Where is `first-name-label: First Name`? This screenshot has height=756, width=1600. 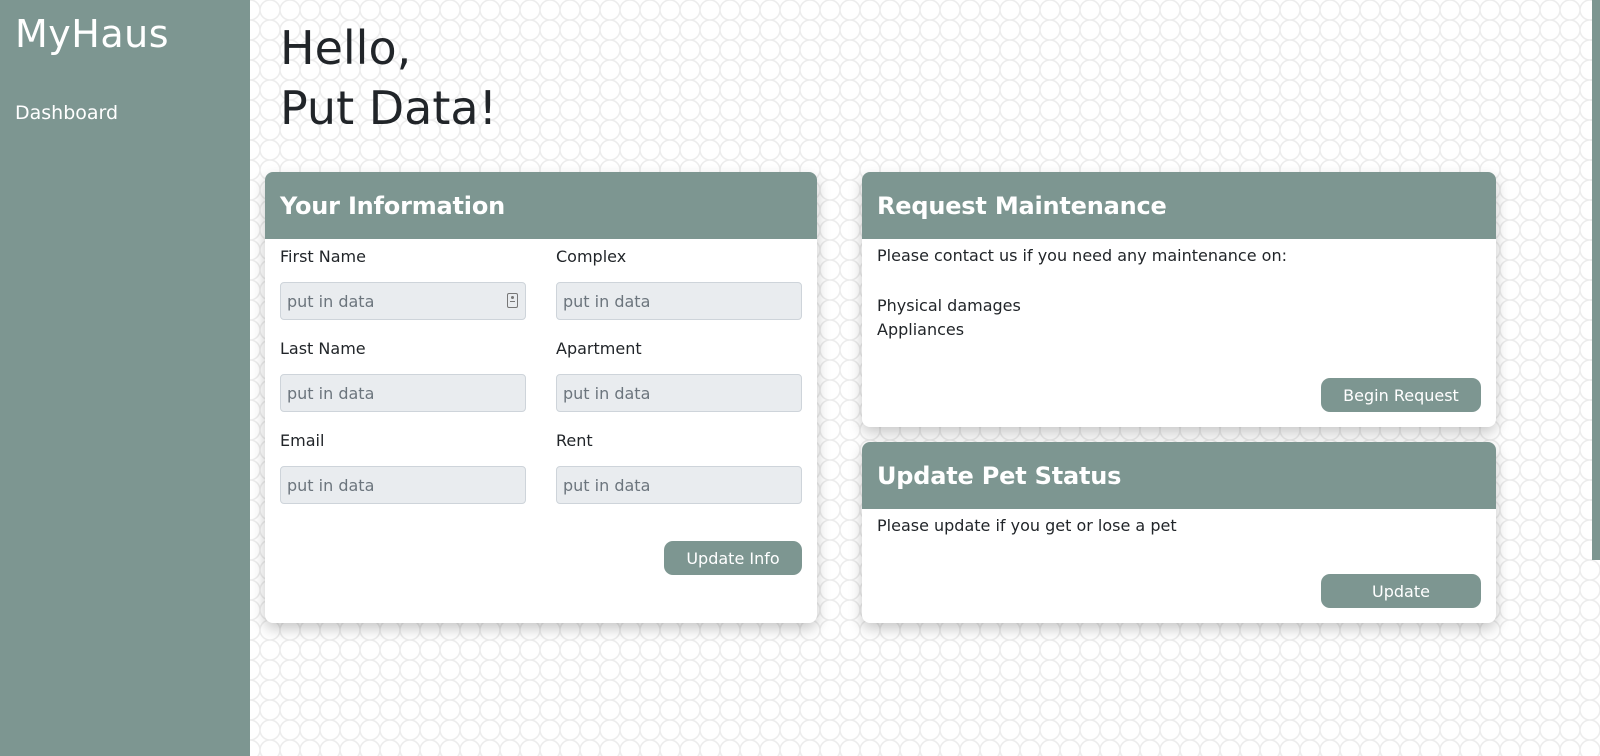 first-name-label: First Name is located at coordinates (323, 256).